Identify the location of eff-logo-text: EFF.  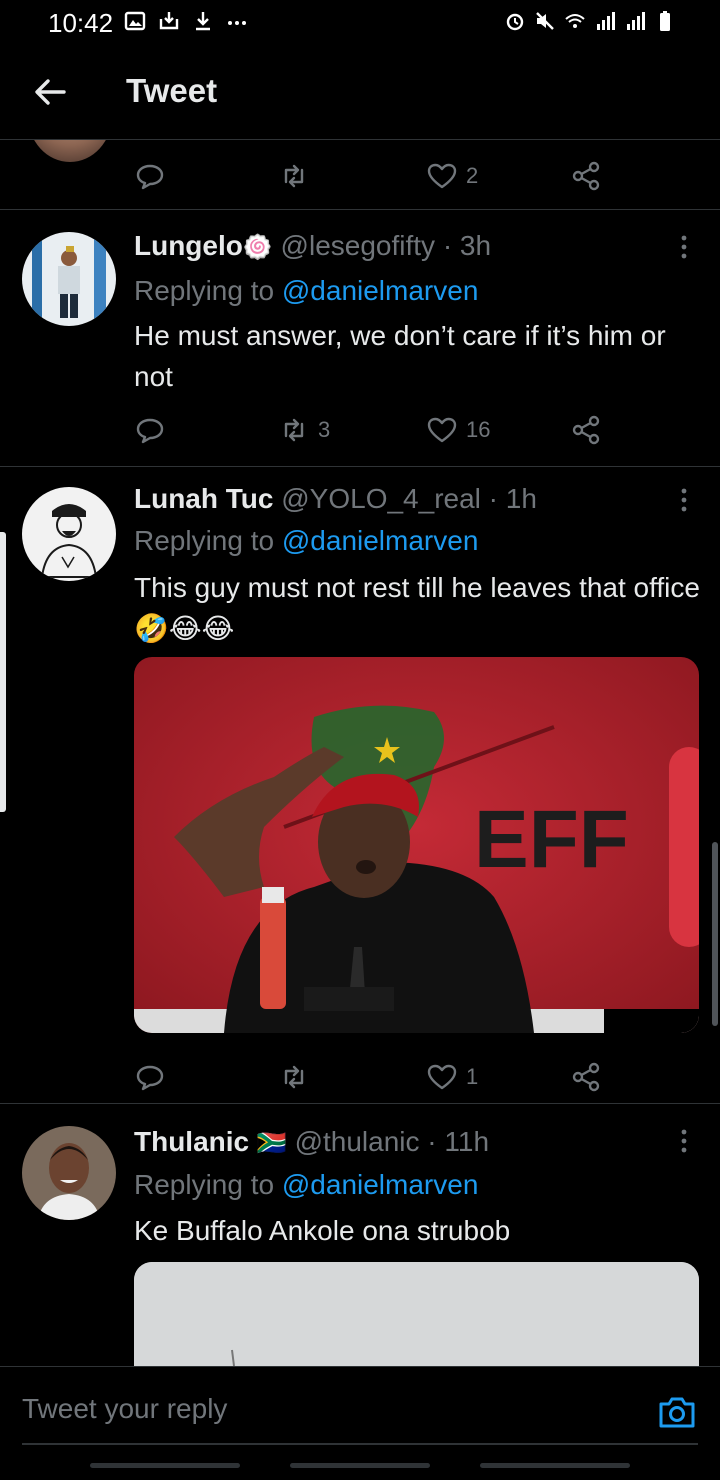
(551, 839).